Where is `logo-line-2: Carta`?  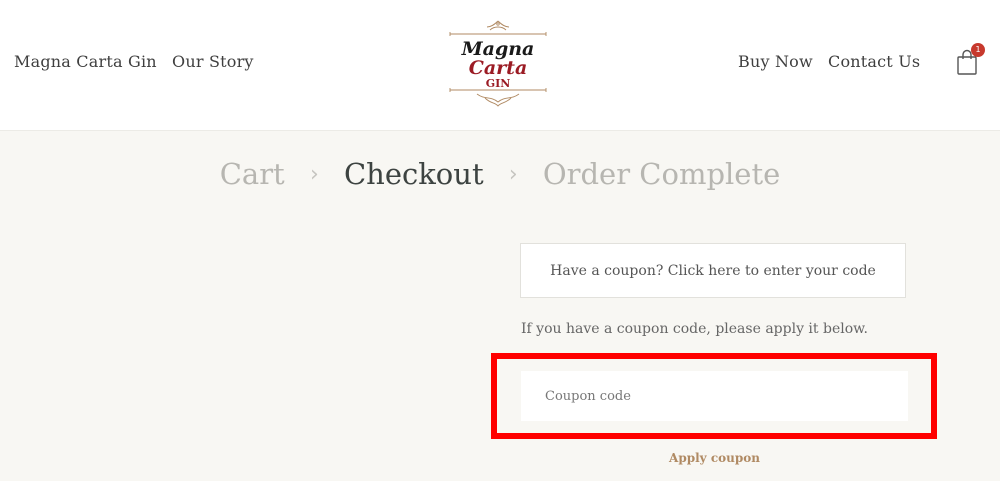
logo-line-2: Carta is located at coordinates (498, 68).